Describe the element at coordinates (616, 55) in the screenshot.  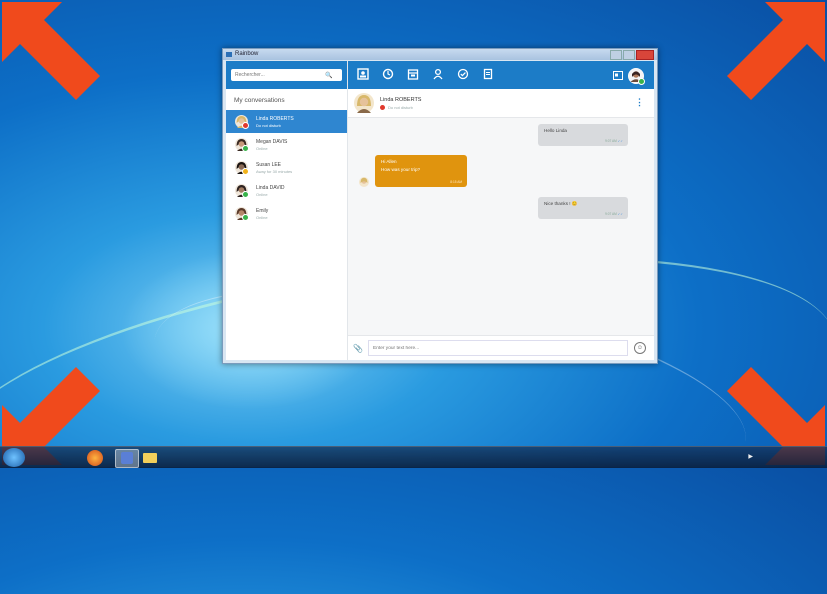
I see `minimize-button` at that location.